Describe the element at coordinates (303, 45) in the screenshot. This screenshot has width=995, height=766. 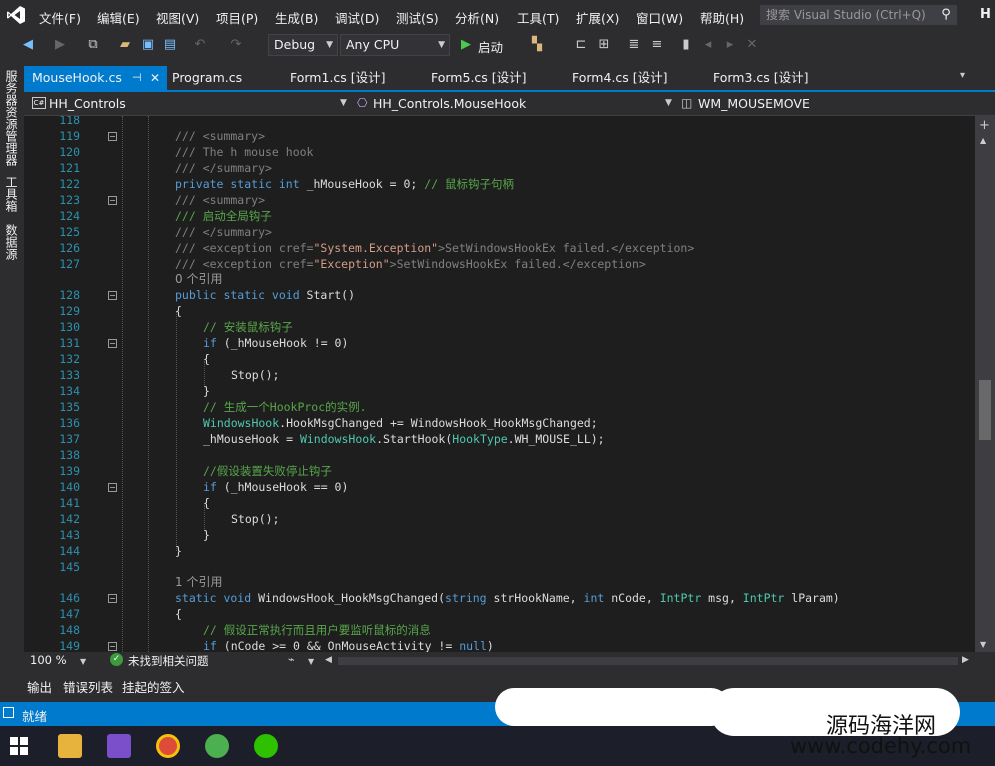
I see `config-select: Debug ▼` at that location.